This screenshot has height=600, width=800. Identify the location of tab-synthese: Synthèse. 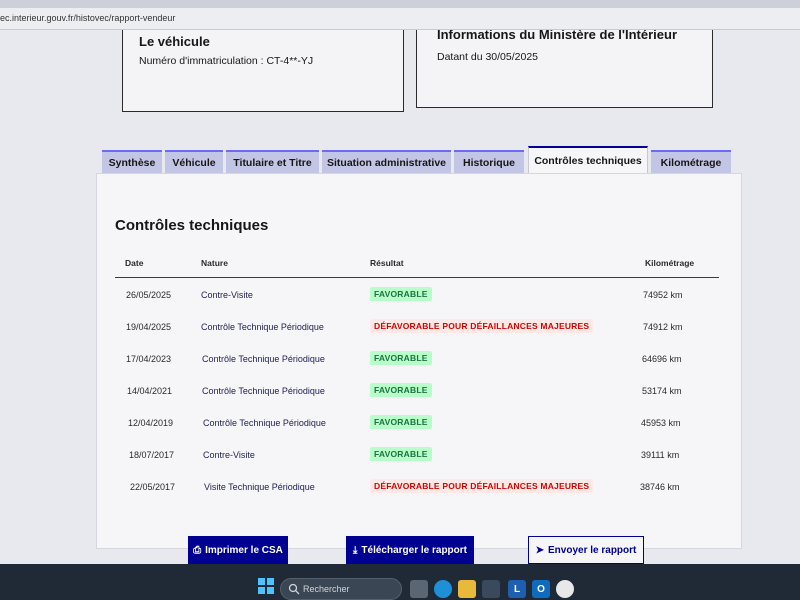
(132, 162).